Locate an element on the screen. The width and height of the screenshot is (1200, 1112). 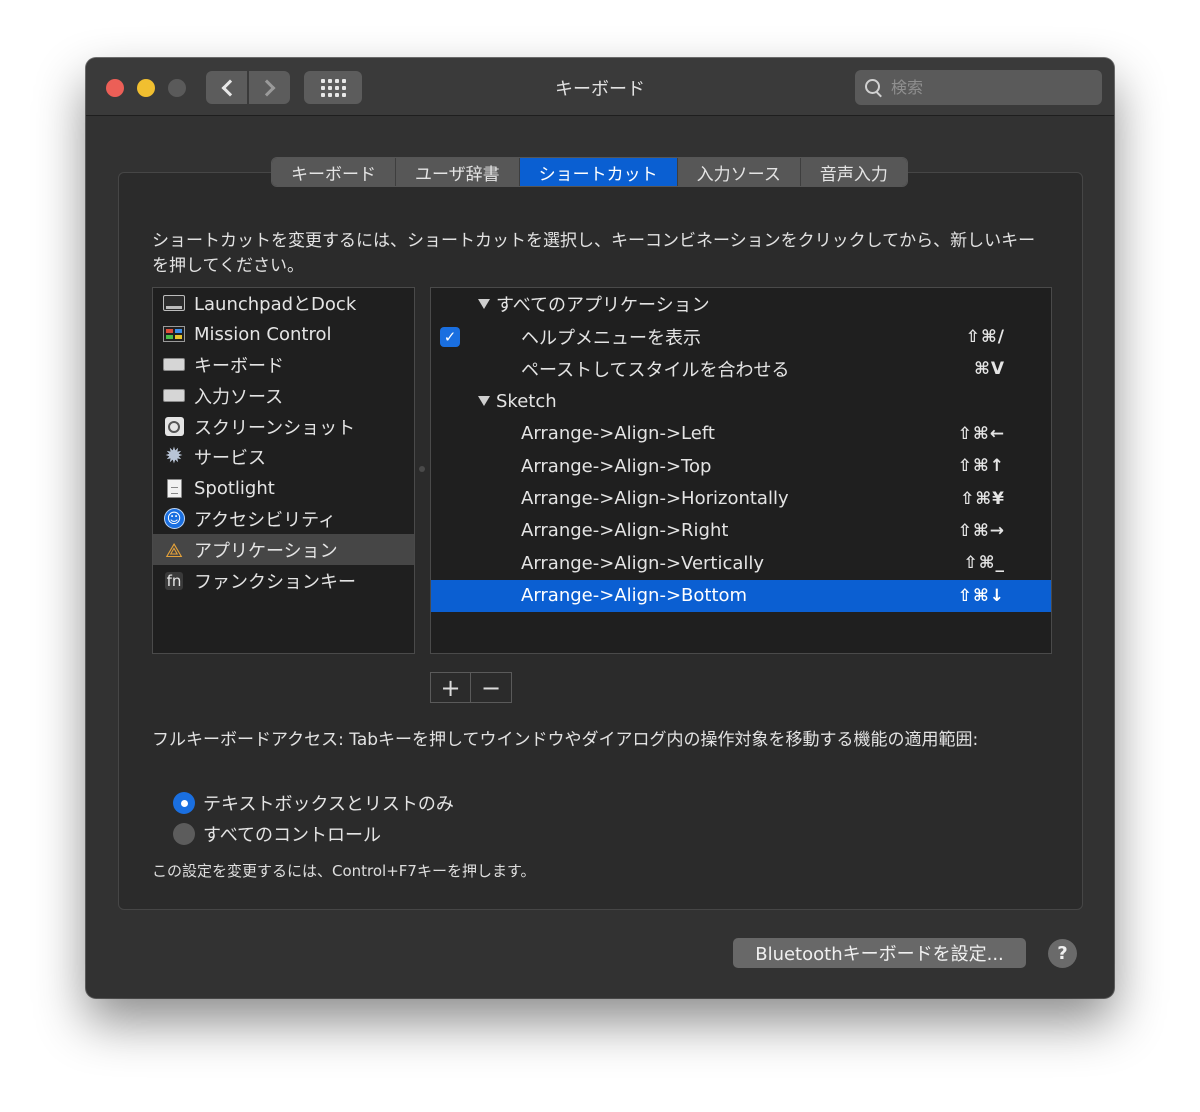
shortcut-keys: ⌘V is located at coordinates (989, 369).